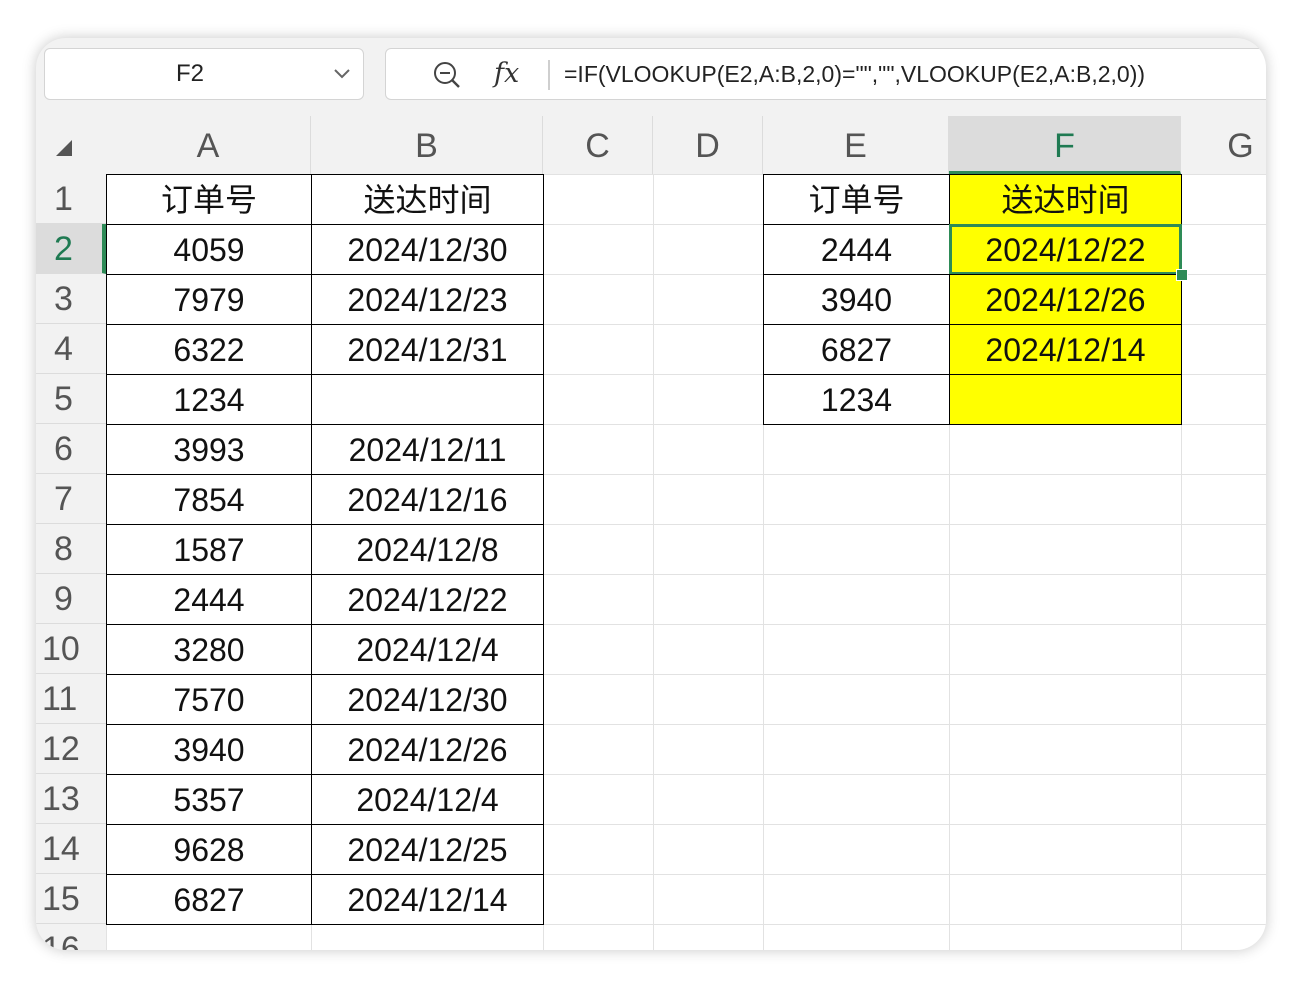 The height and width of the screenshot is (986, 1302). Describe the element at coordinates (71, 899) in the screenshot. I see `row-header-15: 15` at that location.